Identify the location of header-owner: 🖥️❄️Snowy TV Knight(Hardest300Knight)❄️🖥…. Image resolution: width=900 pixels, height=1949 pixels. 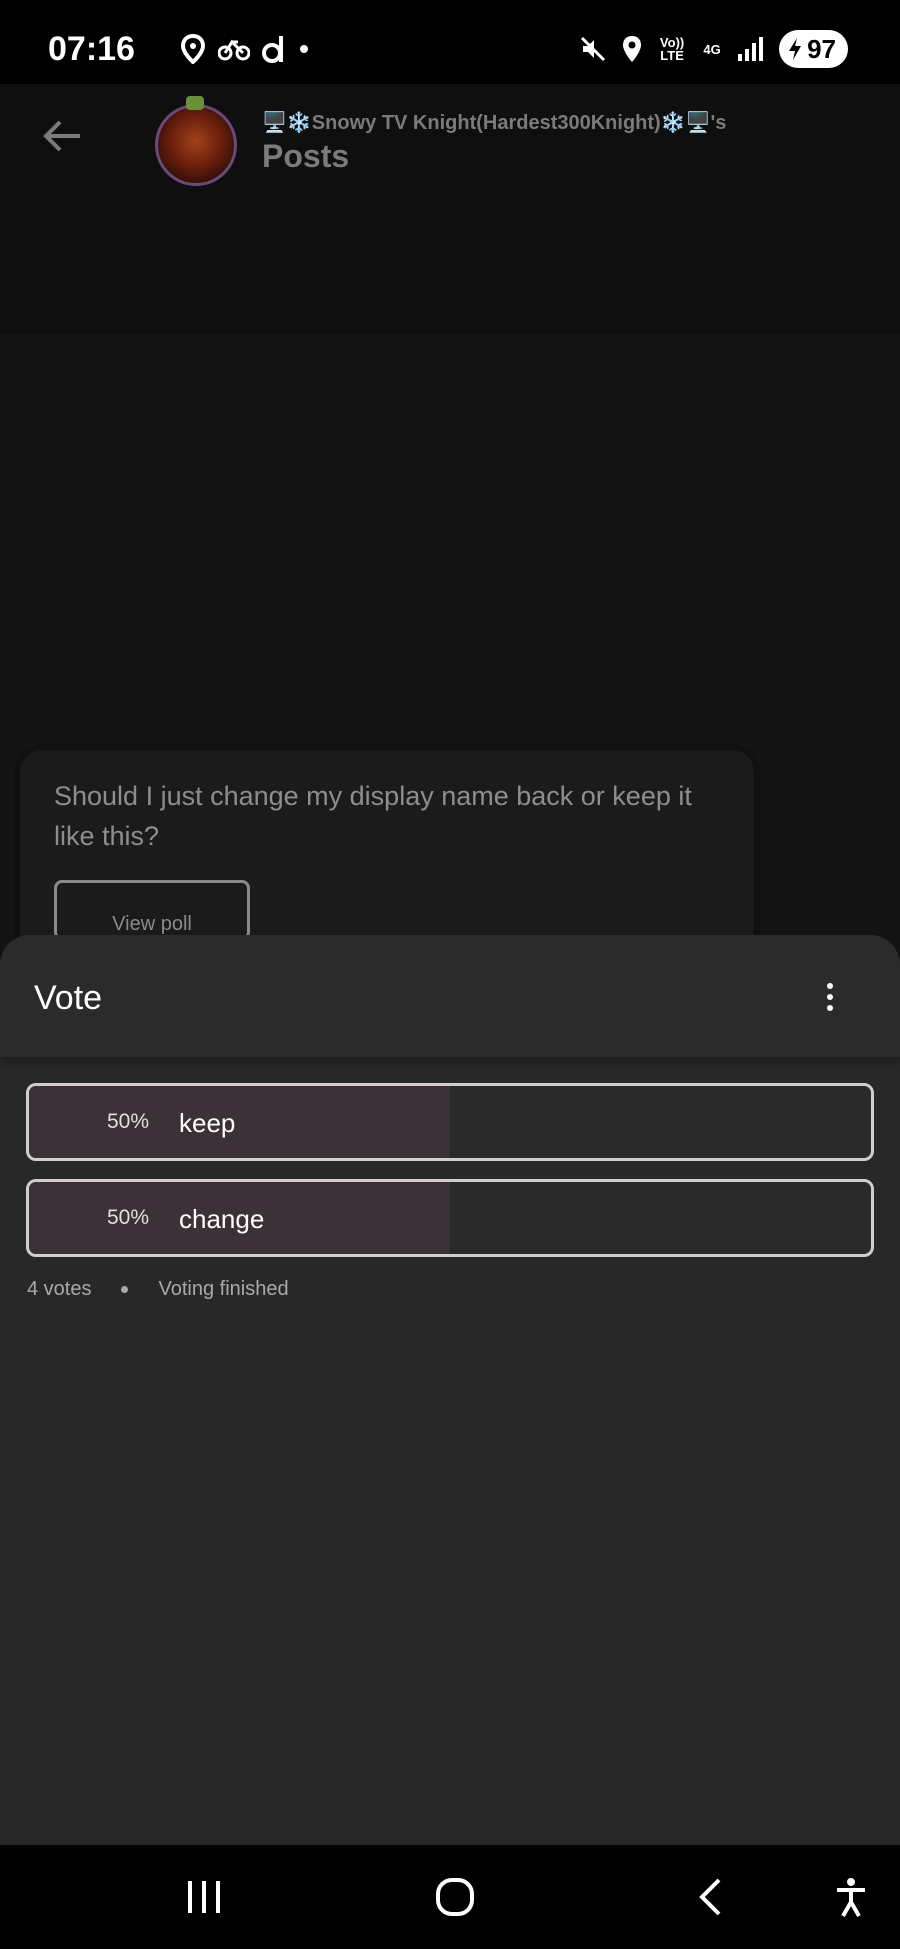
(494, 123).